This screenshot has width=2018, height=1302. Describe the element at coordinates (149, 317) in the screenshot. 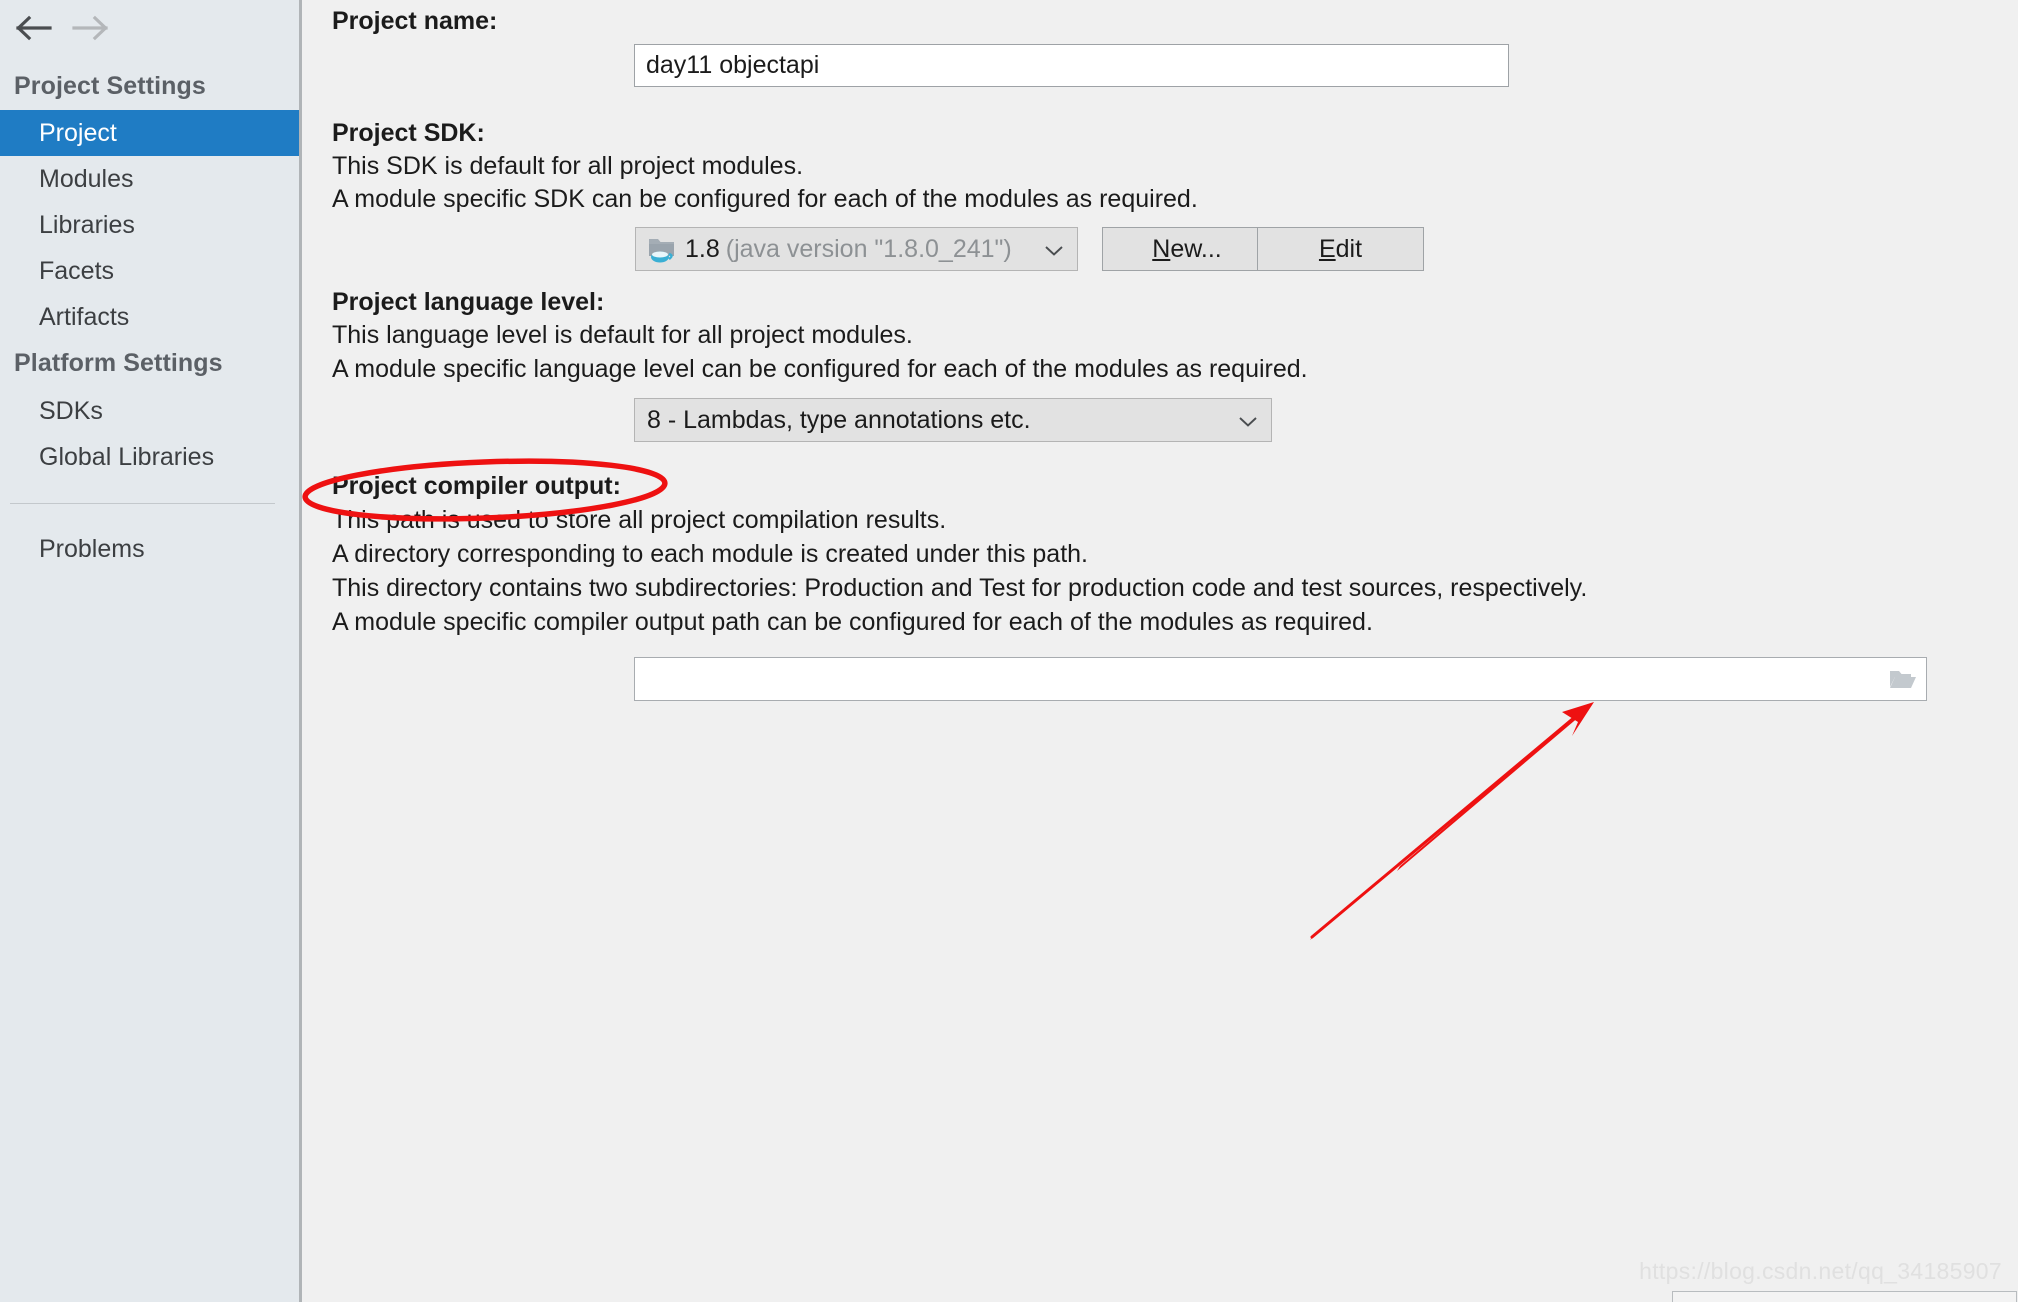

I see `sidebar-item-artifacts: Artifacts` at that location.